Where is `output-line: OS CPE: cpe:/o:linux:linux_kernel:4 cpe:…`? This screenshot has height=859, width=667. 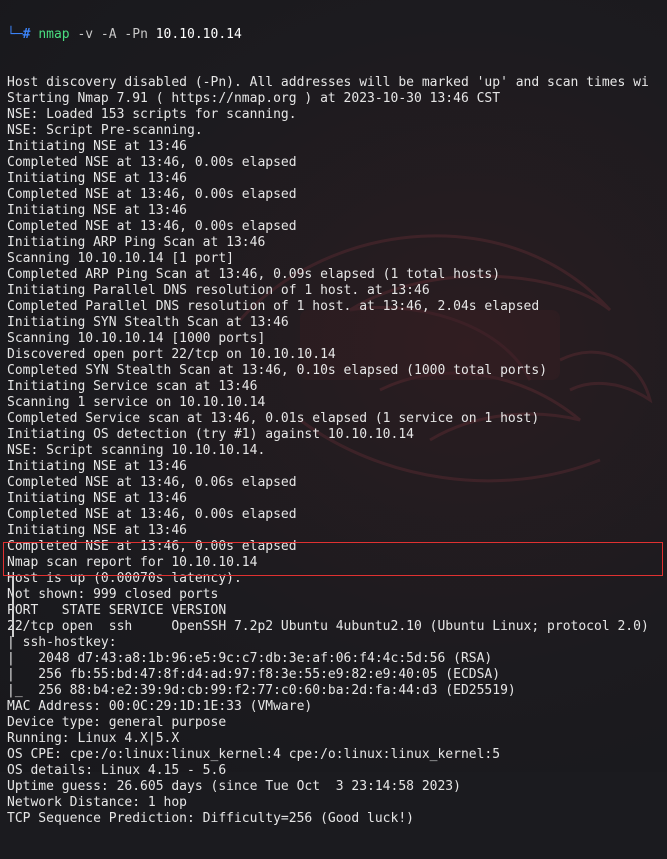
output-line: OS CPE: cpe:/o:linux:linux_kernel:4 cpe:… is located at coordinates (254, 754).